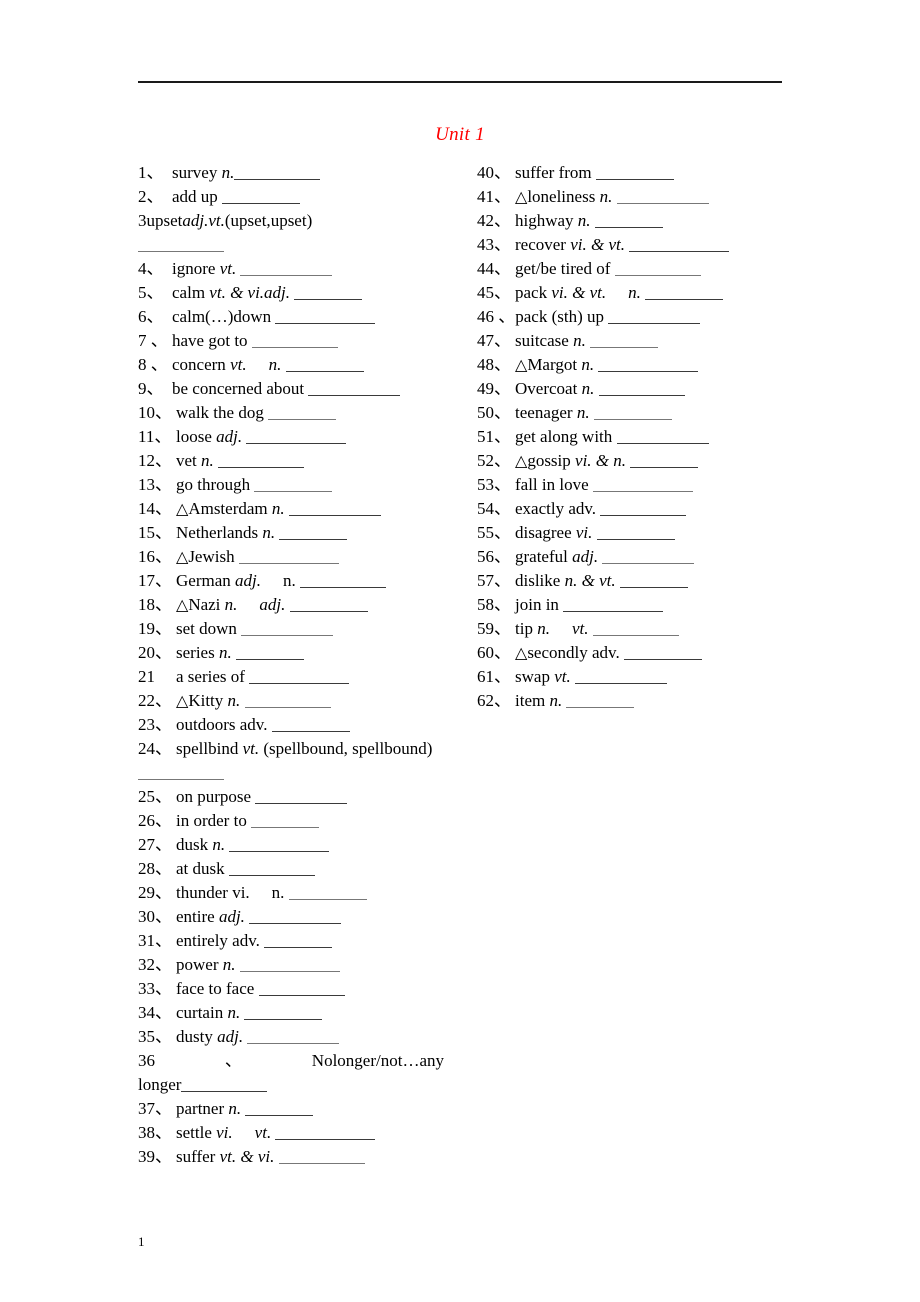  What do you see at coordinates (215, 988) in the screenshot?
I see `entry-term: face to face` at bounding box center [215, 988].